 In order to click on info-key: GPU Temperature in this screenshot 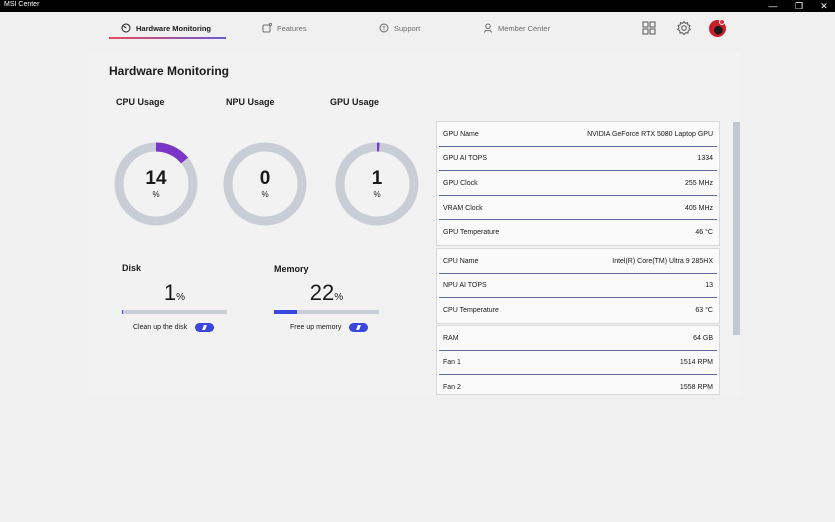, I will do `click(471, 233)`.